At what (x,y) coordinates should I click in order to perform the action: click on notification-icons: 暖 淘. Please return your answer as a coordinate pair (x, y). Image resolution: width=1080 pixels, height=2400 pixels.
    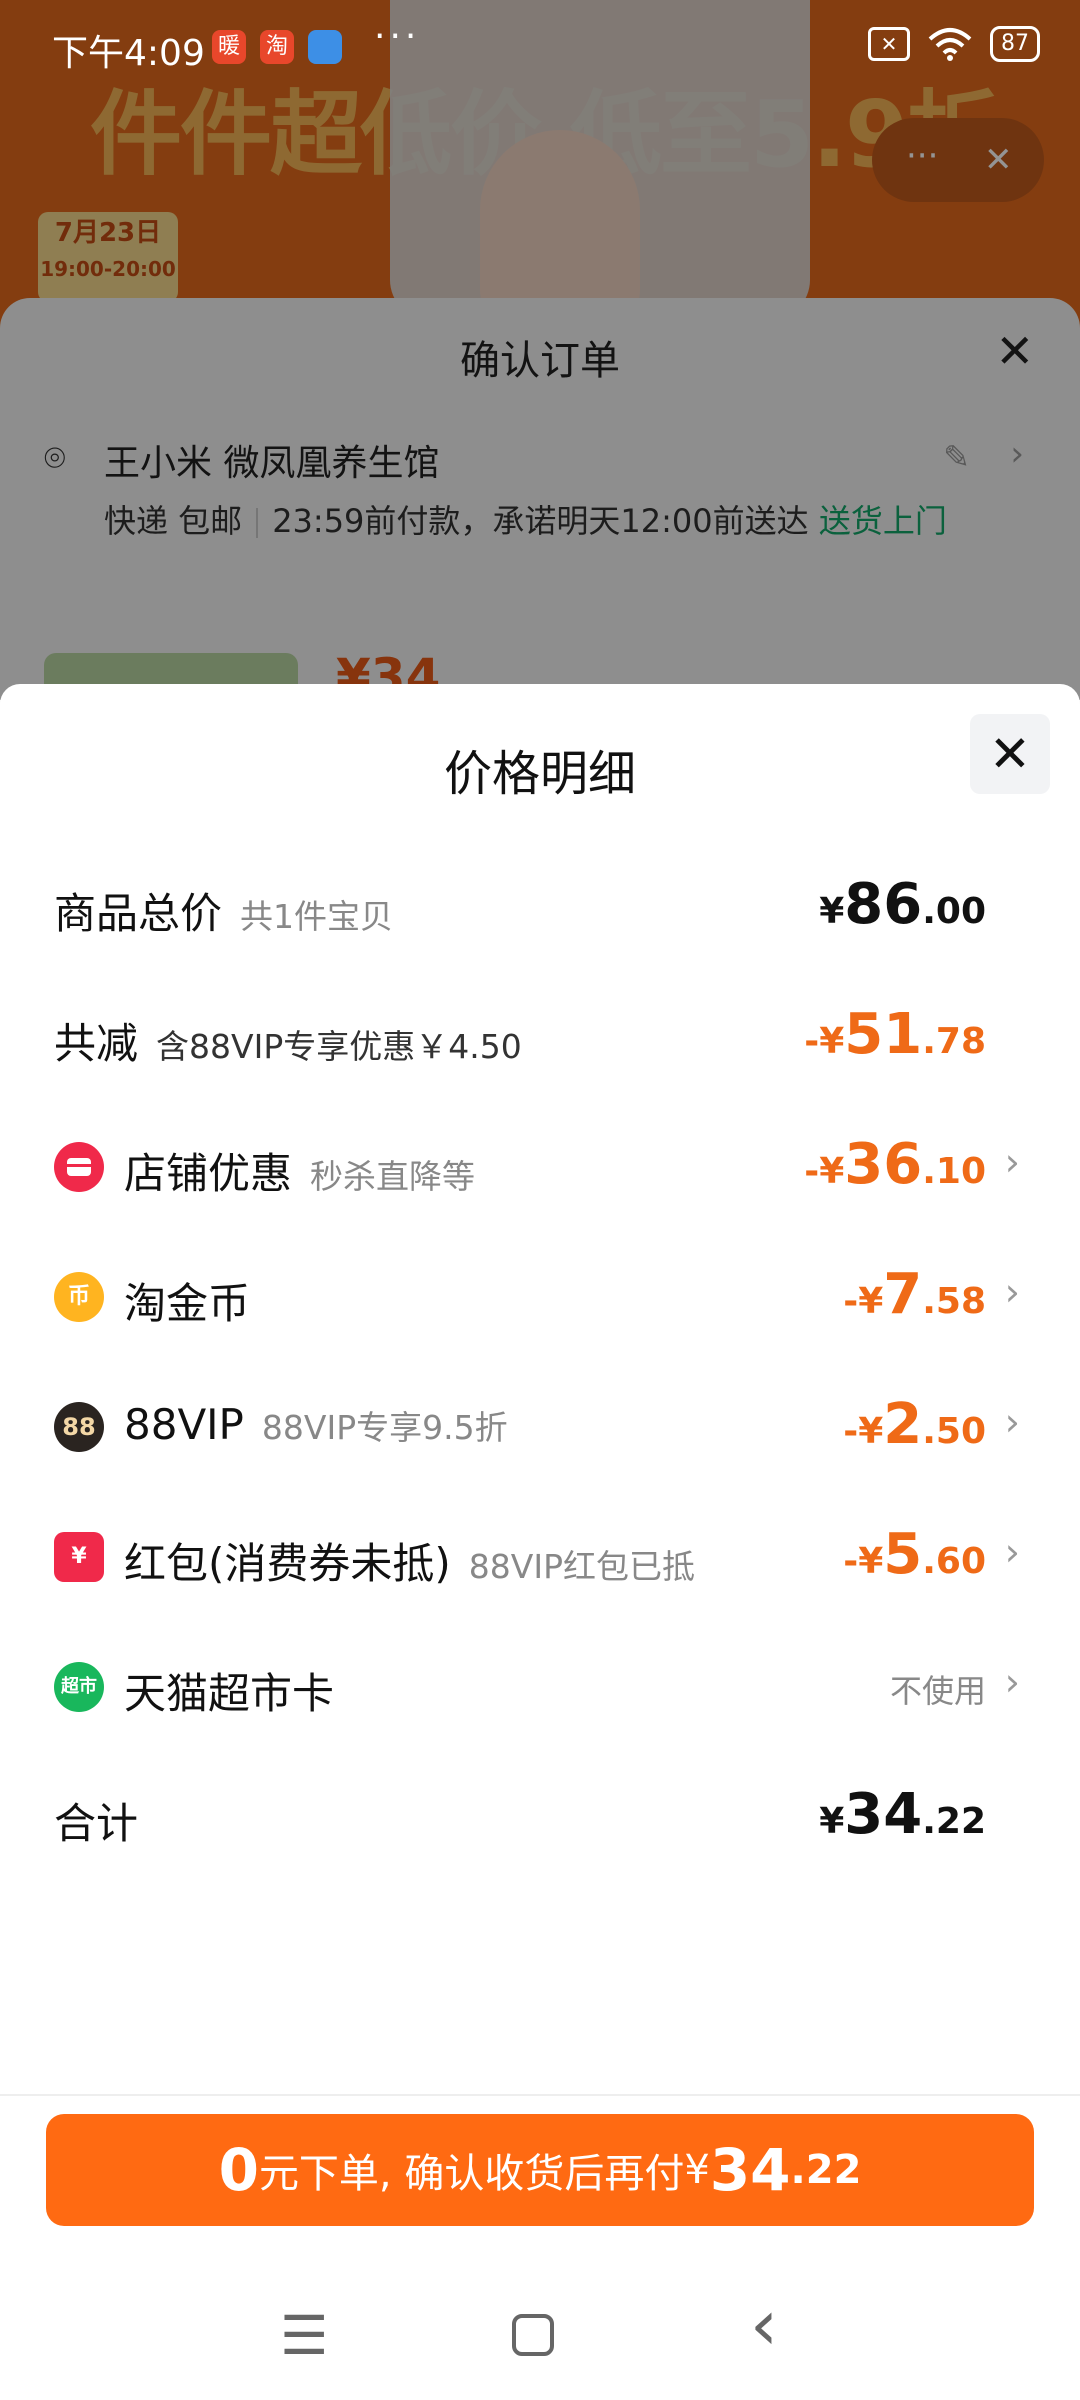
    Looking at the image, I should click on (277, 47).